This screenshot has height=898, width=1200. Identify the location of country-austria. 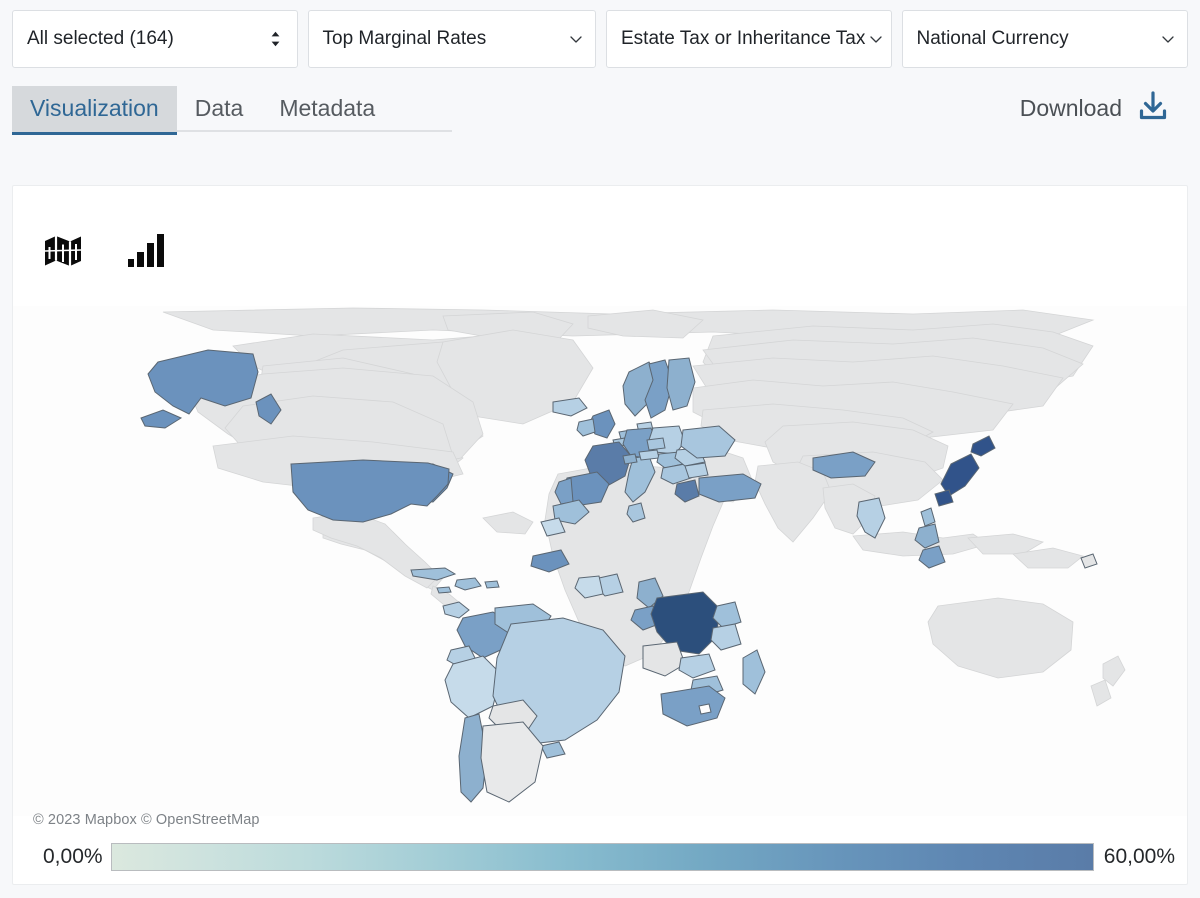
(649, 455).